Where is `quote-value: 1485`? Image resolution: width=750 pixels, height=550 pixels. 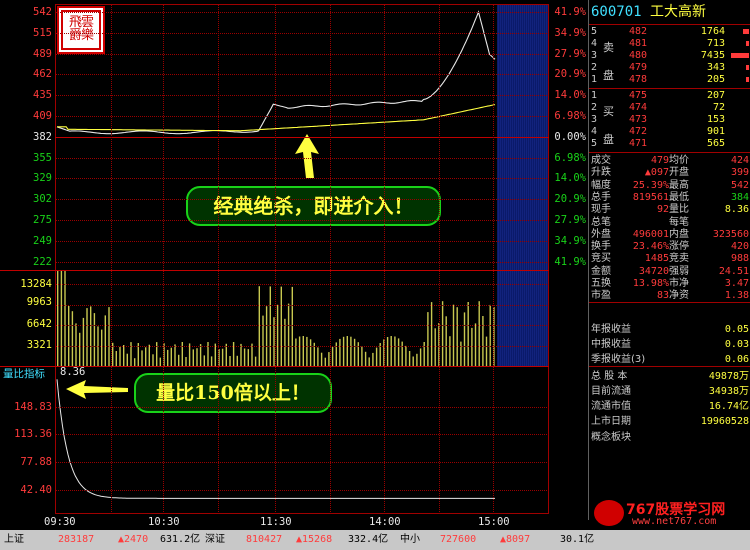 quote-value: 1485 is located at coordinates (656, 259).